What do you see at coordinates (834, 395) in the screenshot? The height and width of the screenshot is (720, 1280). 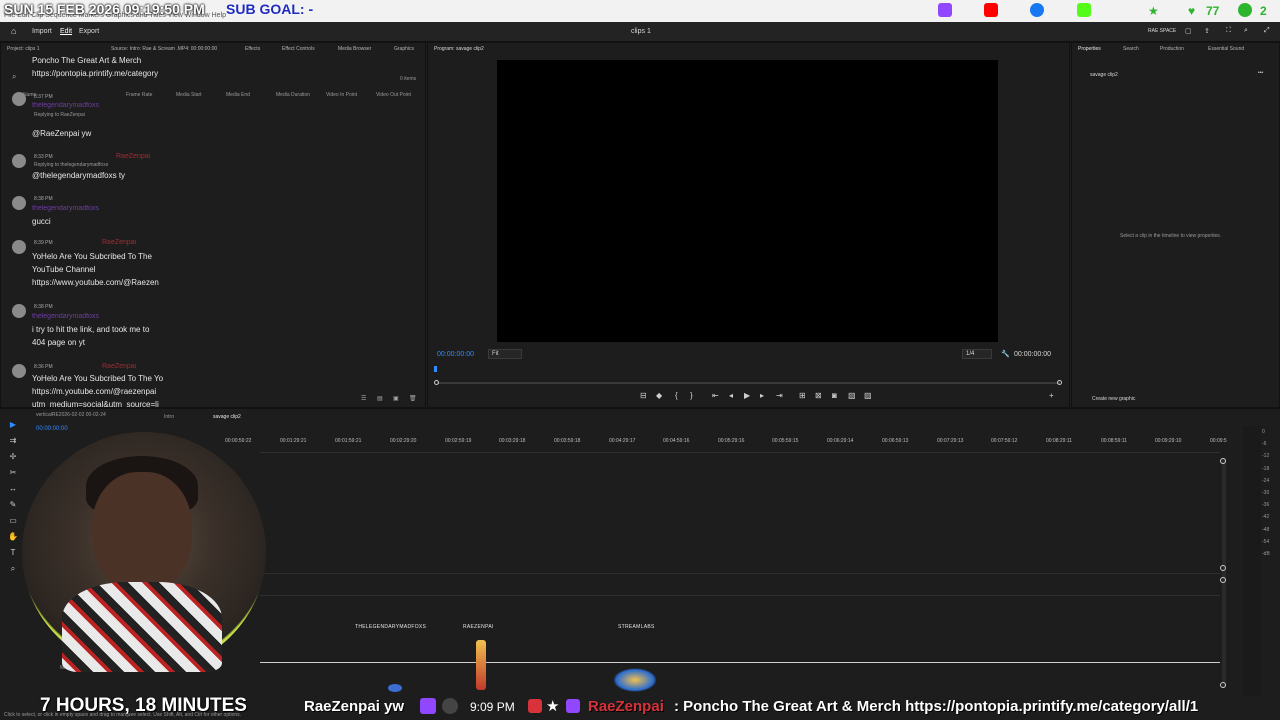 I see `camera-icon: ◙` at bounding box center [834, 395].